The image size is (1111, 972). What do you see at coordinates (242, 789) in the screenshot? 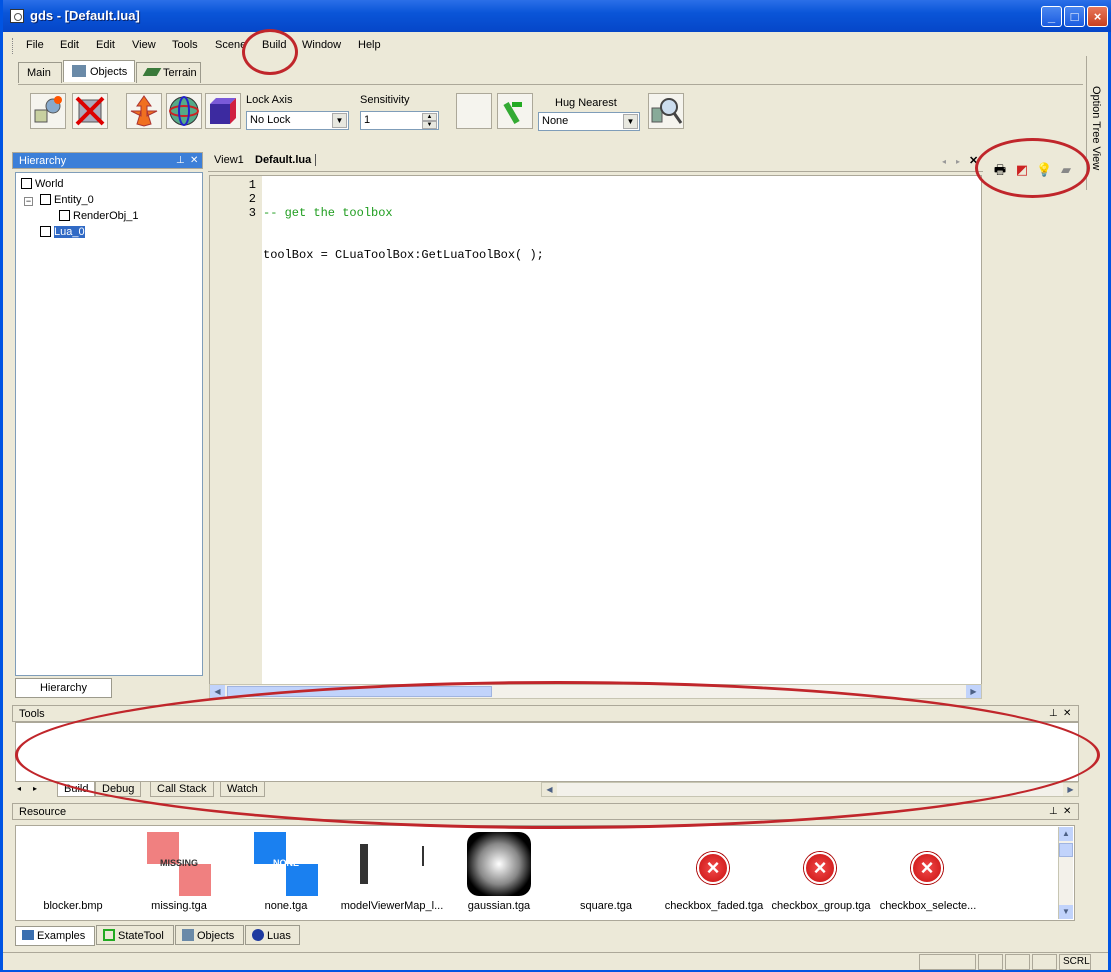
I see `tab-watch: Watch` at bounding box center [242, 789].